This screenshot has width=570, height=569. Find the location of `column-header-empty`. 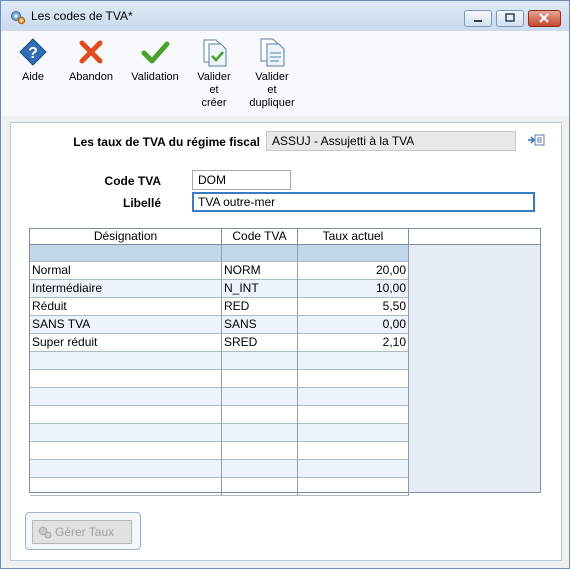

column-header-empty is located at coordinates (474, 237).